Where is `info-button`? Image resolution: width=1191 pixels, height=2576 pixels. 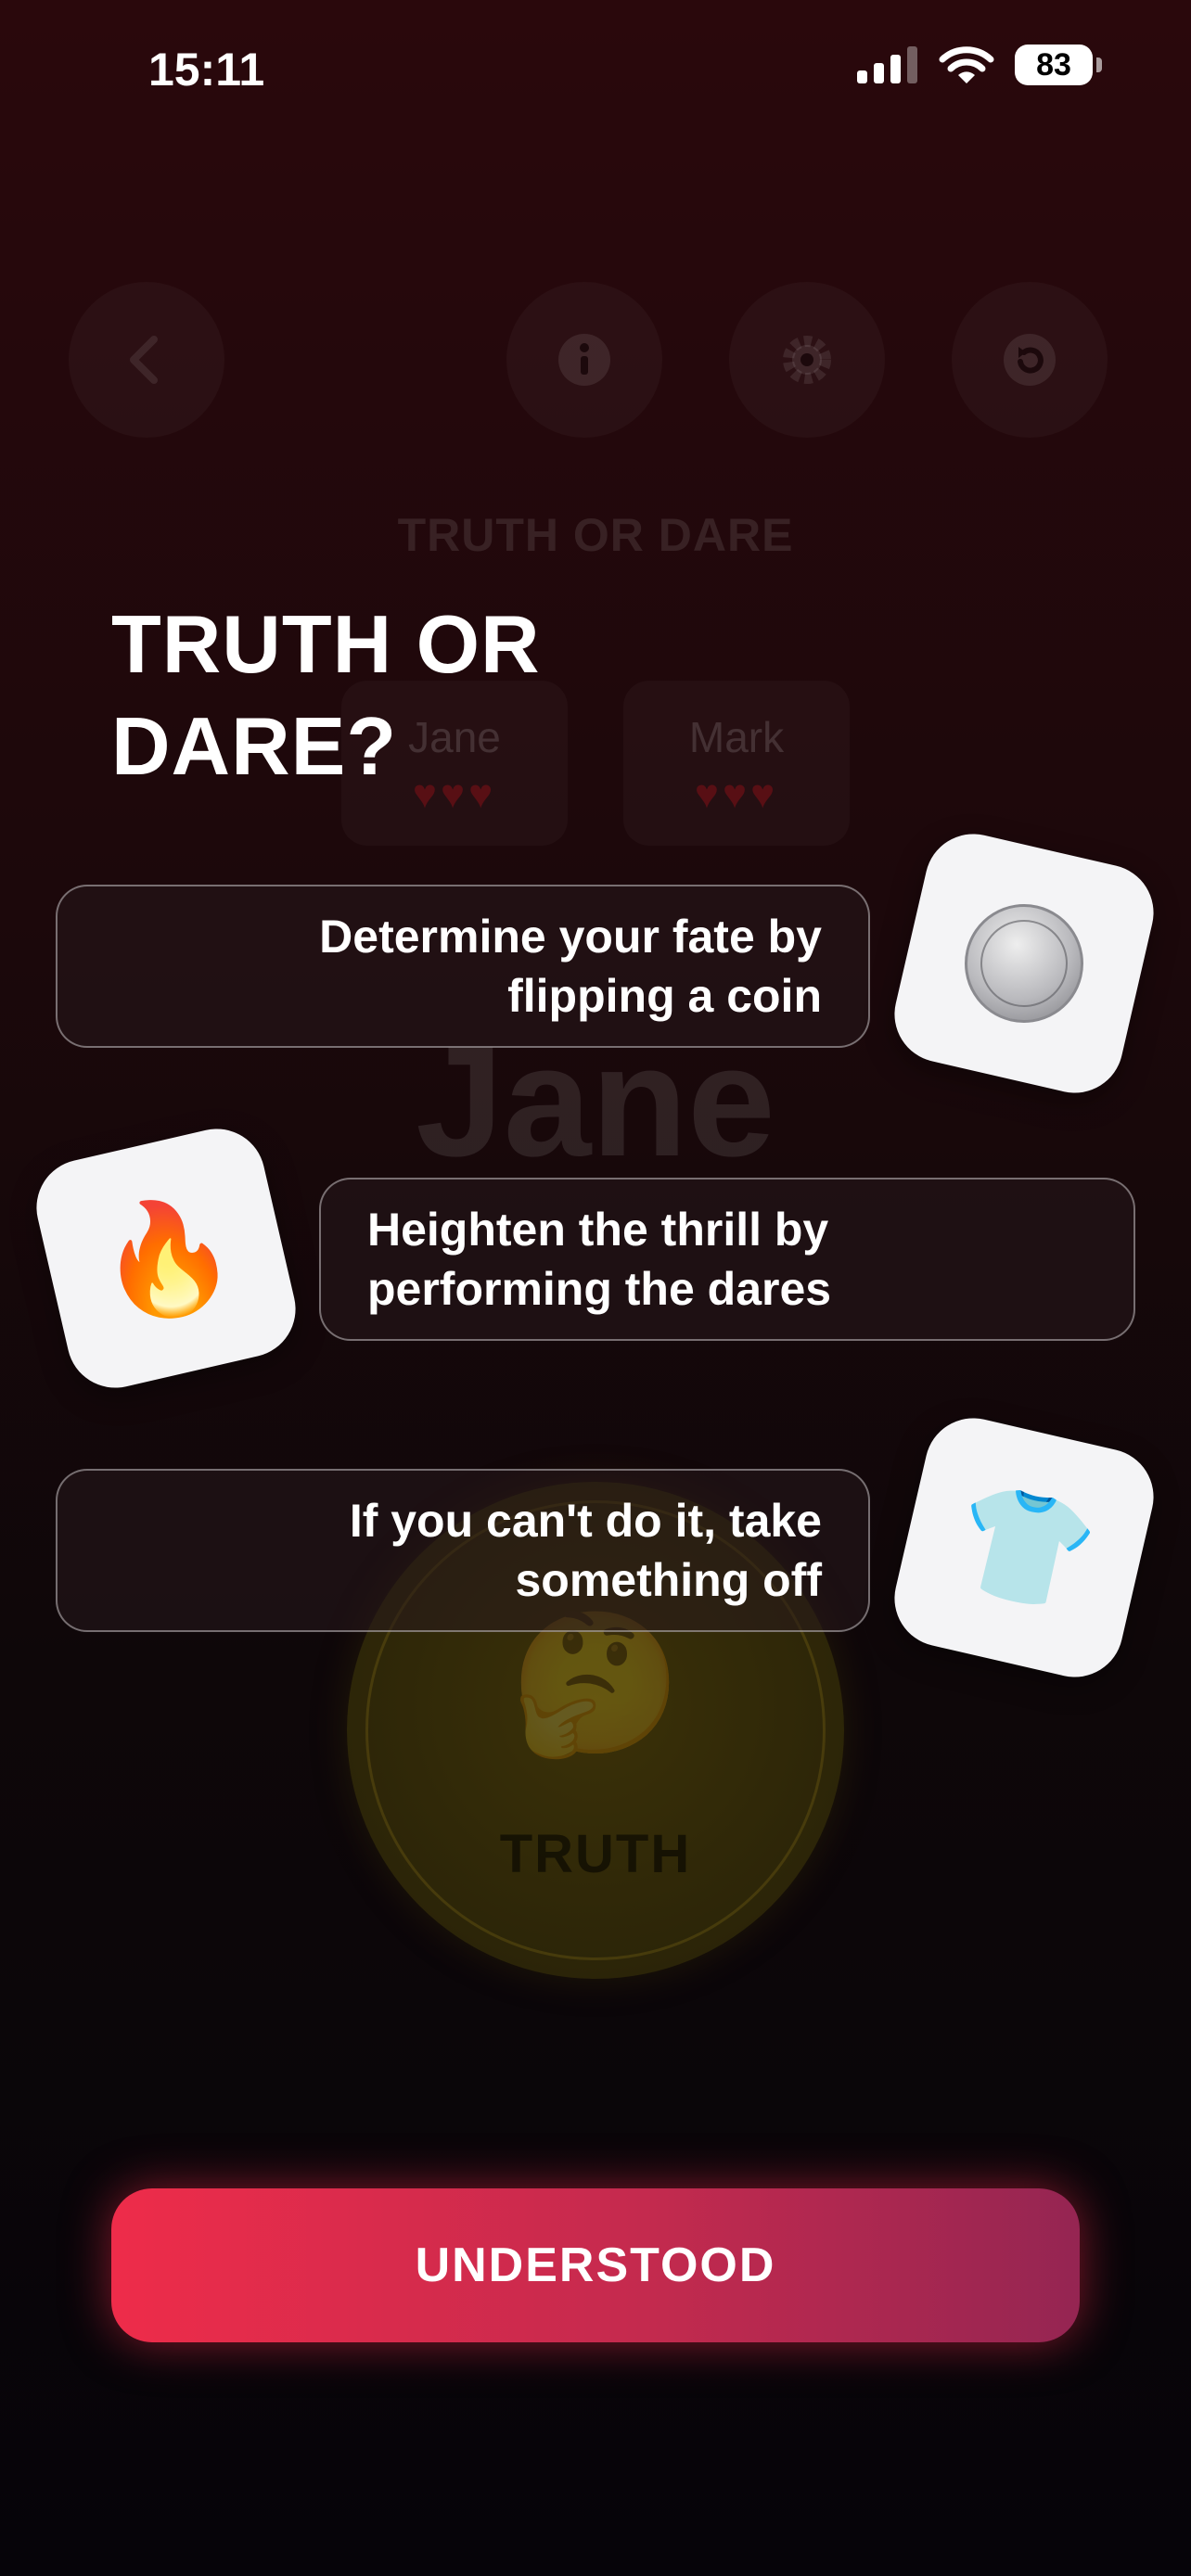 info-button is located at coordinates (584, 360).